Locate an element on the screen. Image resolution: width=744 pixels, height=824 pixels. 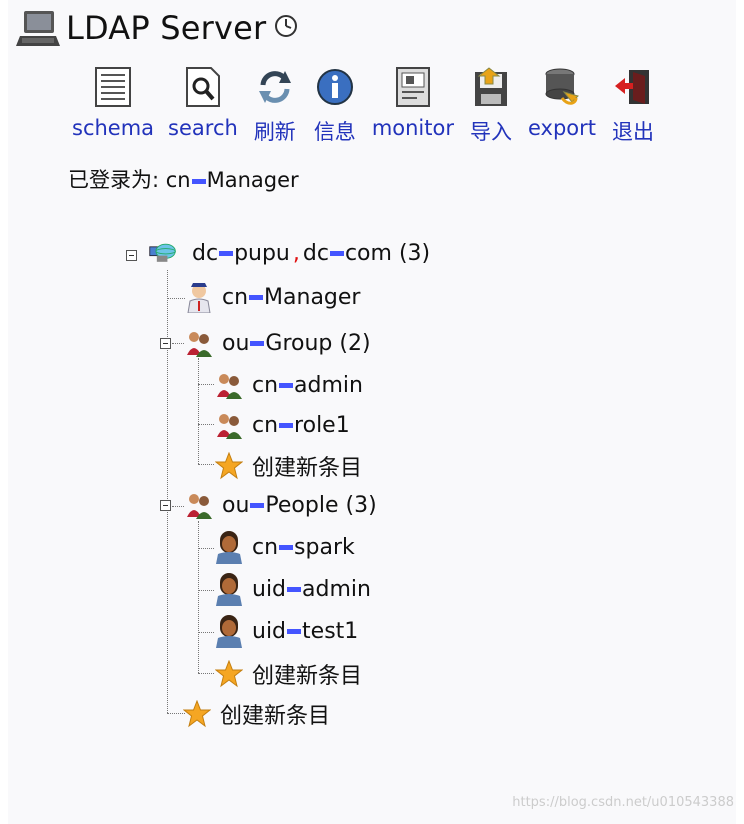
people-test1-value: test1 is located at coordinates (330, 631).